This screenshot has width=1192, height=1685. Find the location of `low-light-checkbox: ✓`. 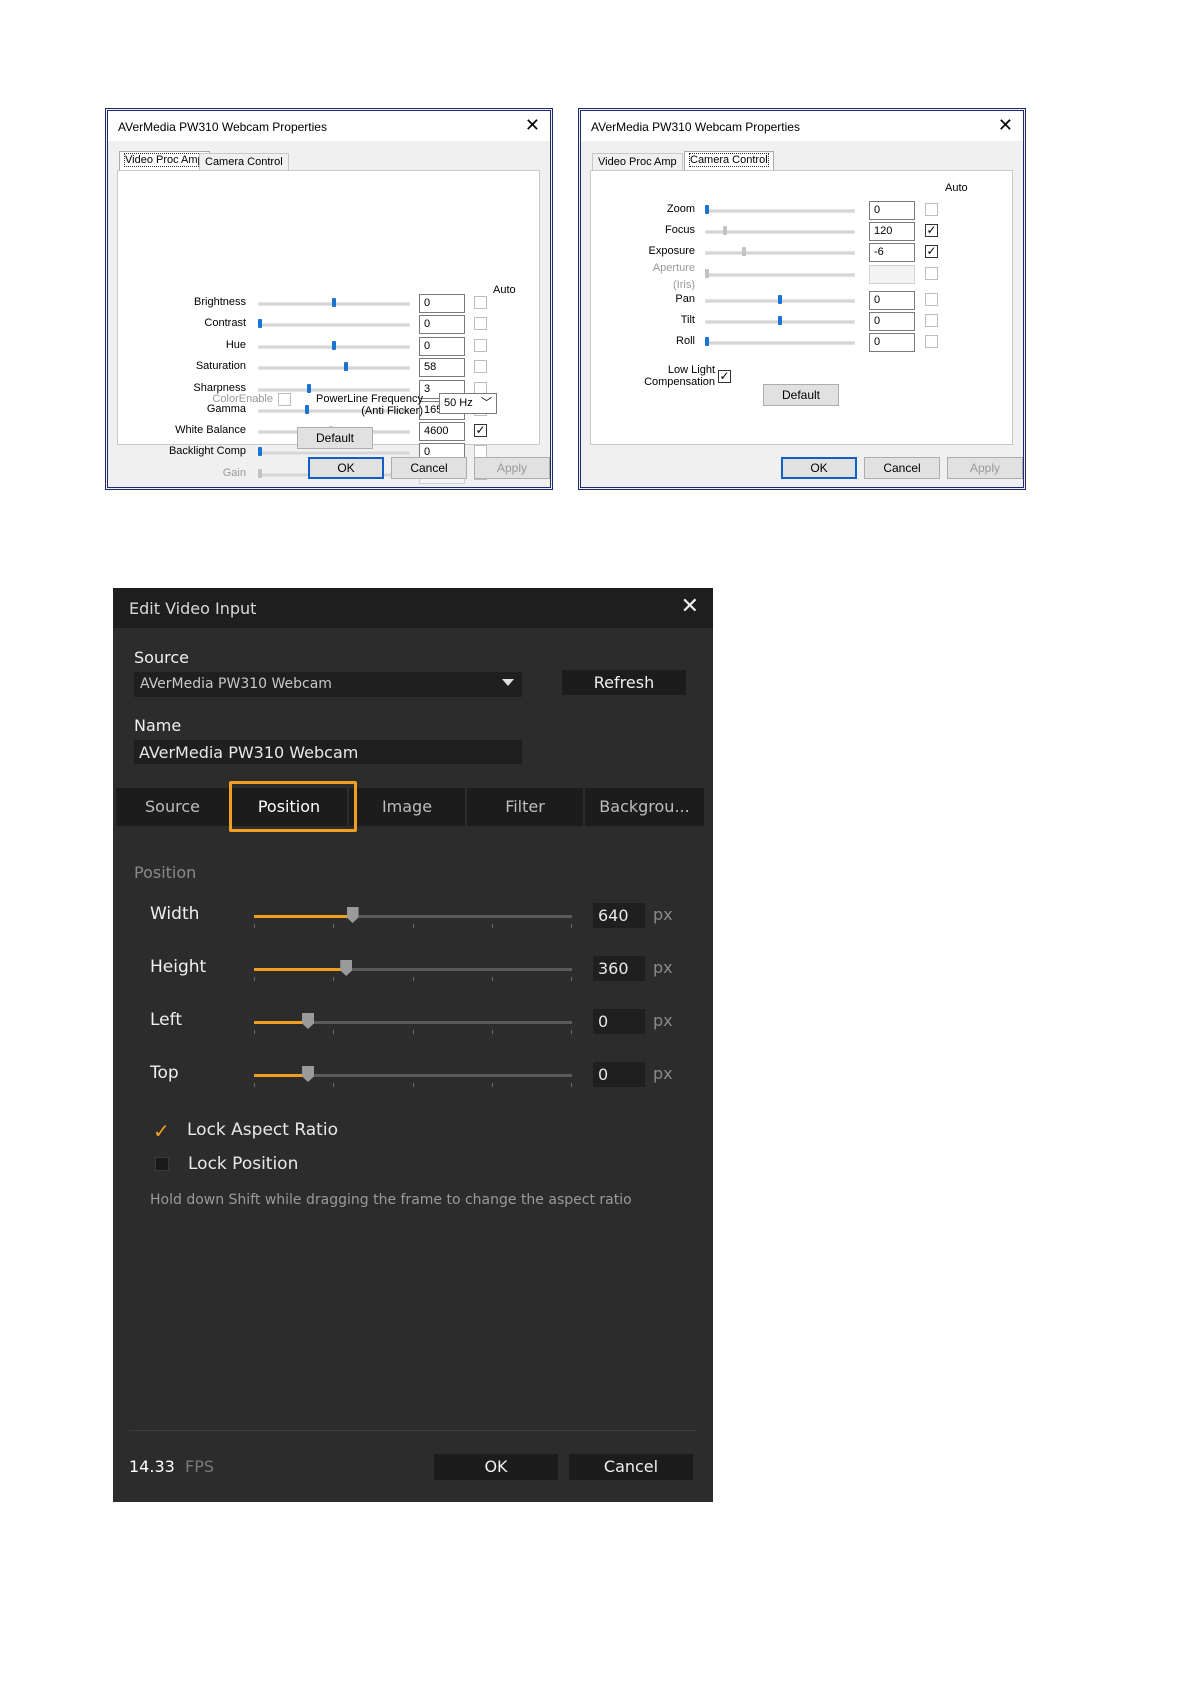

low-light-checkbox: ✓ is located at coordinates (724, 376).